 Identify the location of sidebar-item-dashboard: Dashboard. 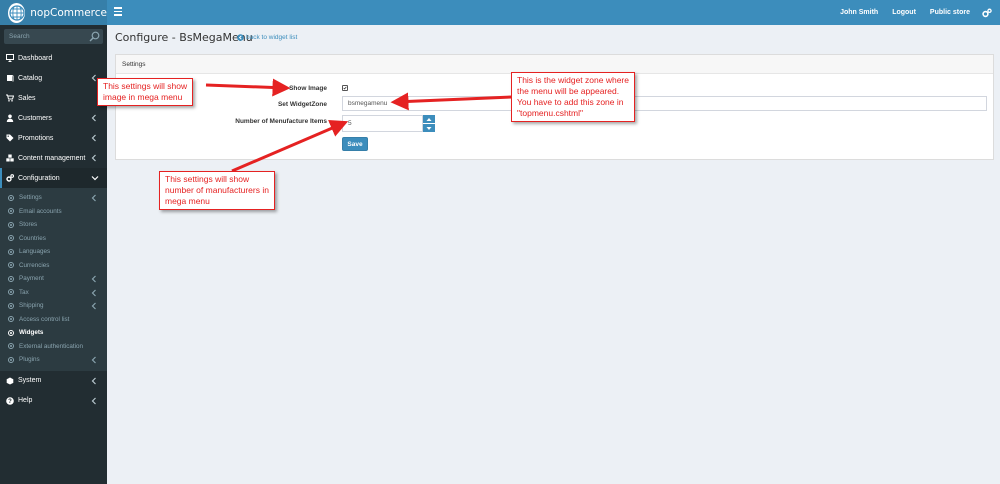
(53, 58).